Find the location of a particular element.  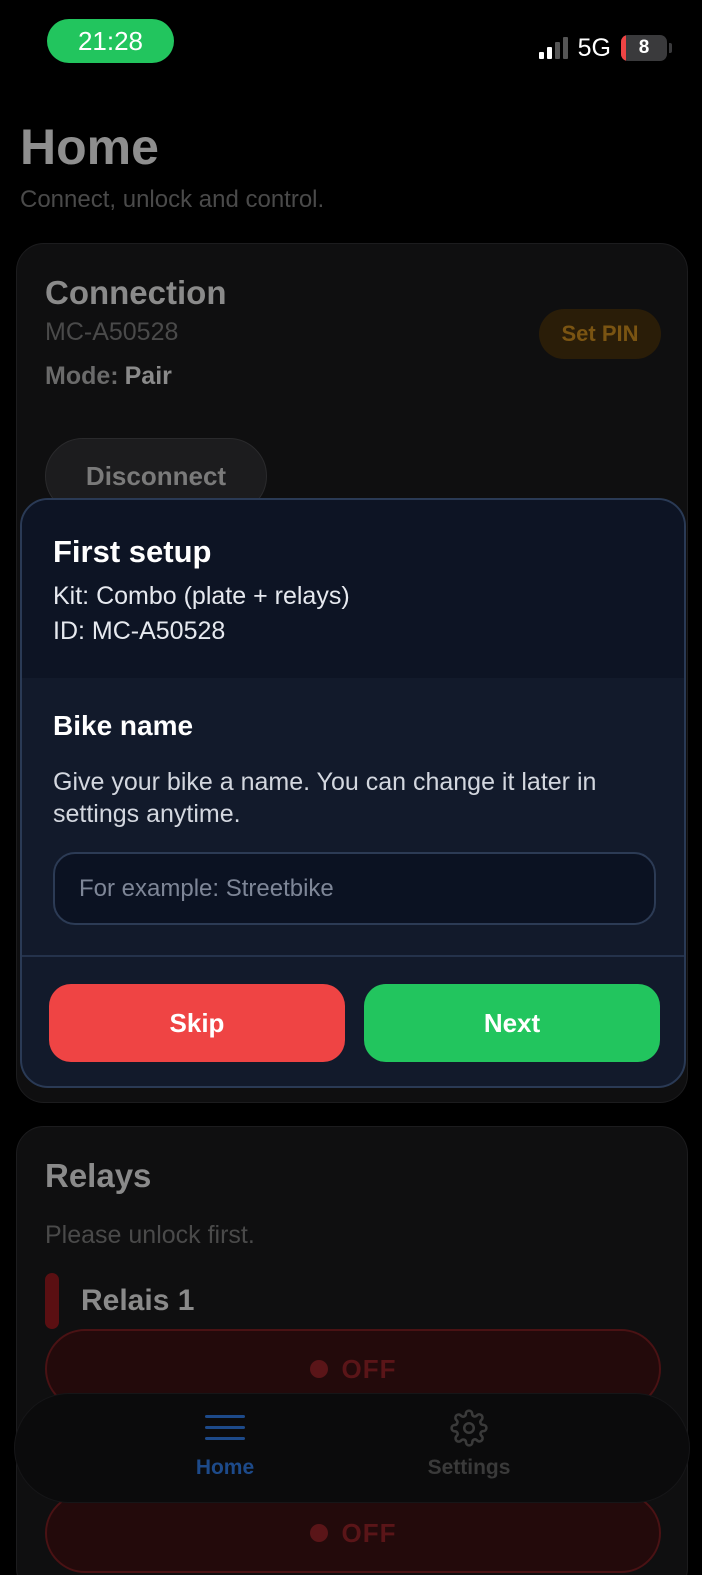

nav-settings: Settings is located at coordinates (469, 1443).